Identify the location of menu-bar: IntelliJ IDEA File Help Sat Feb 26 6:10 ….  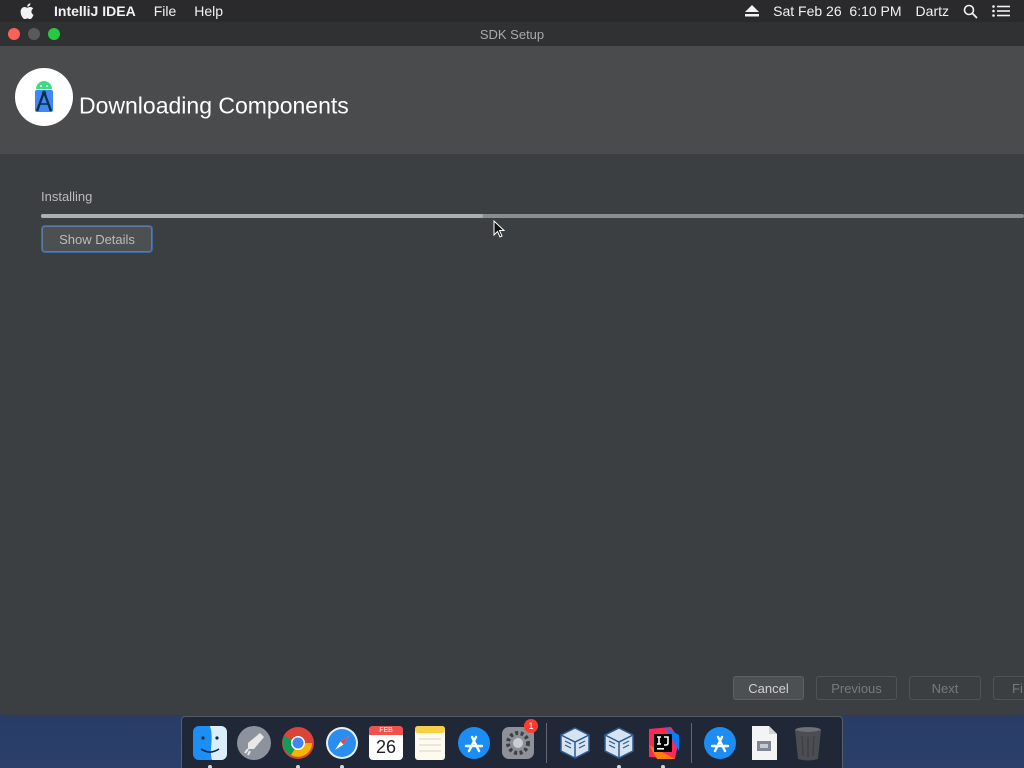
(512, 11).